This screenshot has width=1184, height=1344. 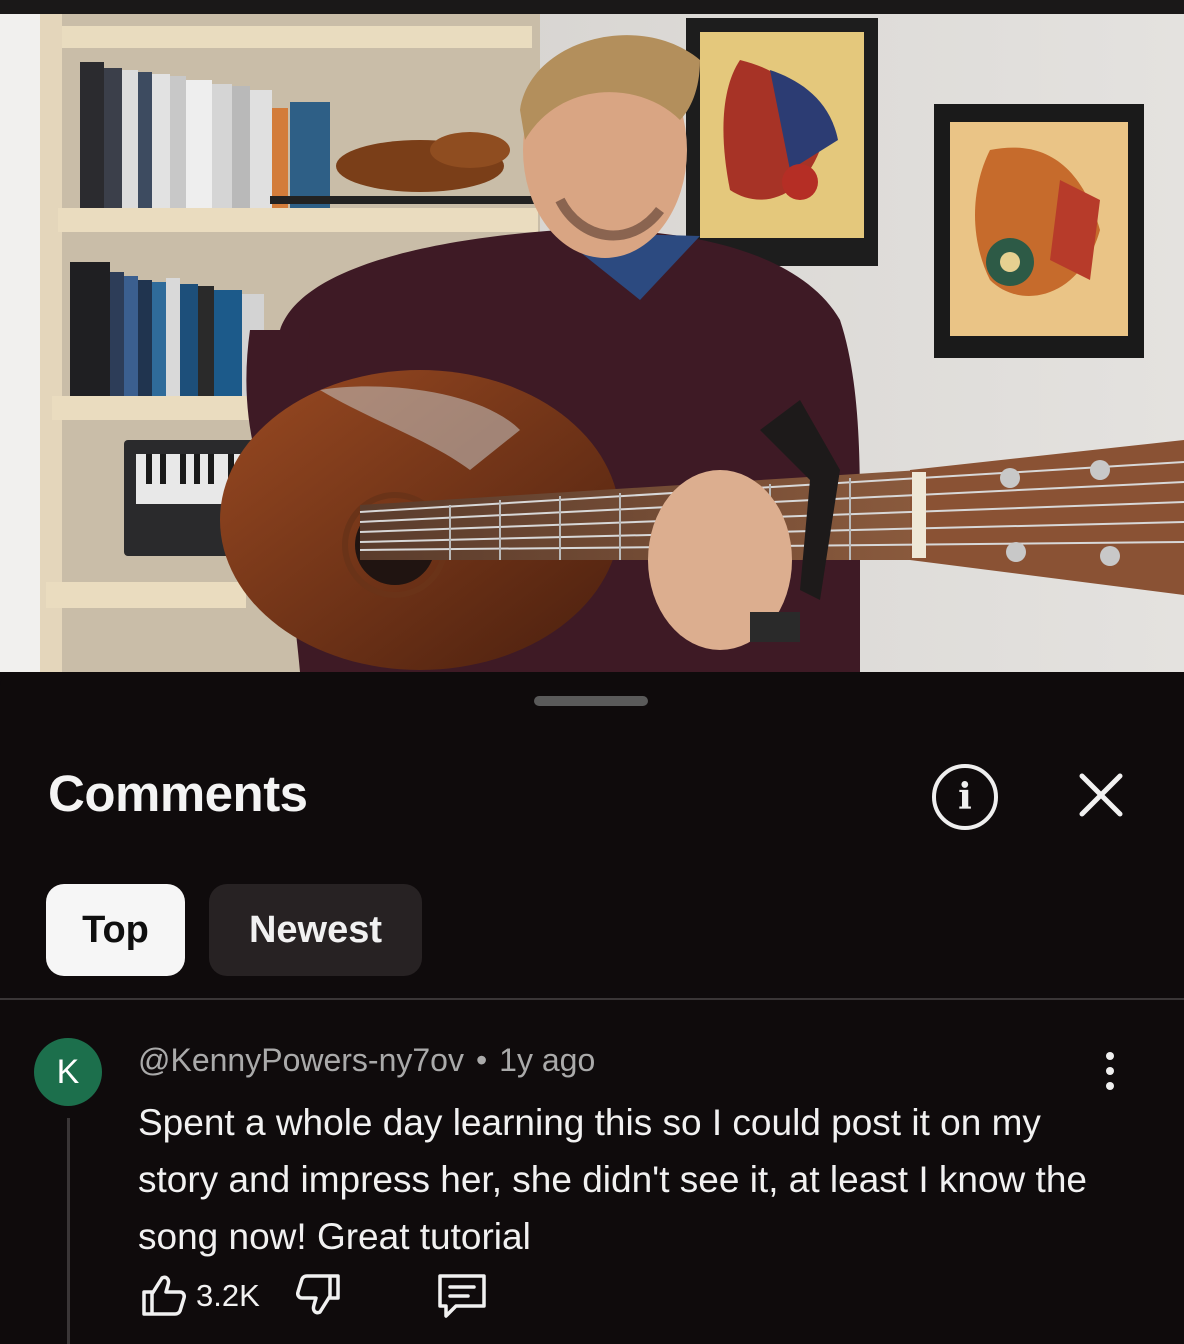 I want to click on sort-tabs: Top Newest, so click(x=234, y=930).